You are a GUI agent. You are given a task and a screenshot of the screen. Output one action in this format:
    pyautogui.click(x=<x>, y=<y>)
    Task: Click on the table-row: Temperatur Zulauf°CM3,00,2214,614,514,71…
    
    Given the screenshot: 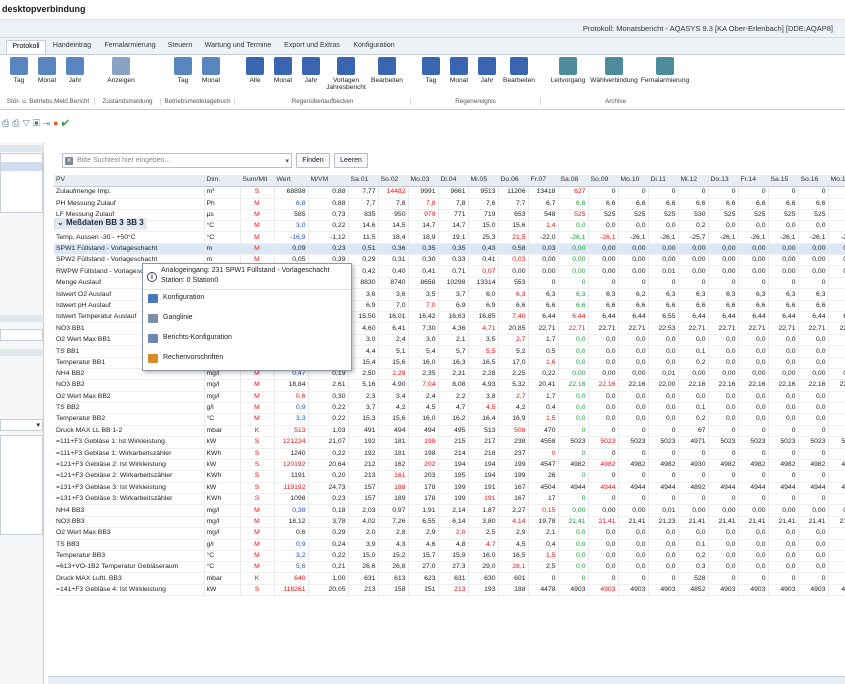 What is the action you would take?
    pyautogui.click(x=449, y=226)
    